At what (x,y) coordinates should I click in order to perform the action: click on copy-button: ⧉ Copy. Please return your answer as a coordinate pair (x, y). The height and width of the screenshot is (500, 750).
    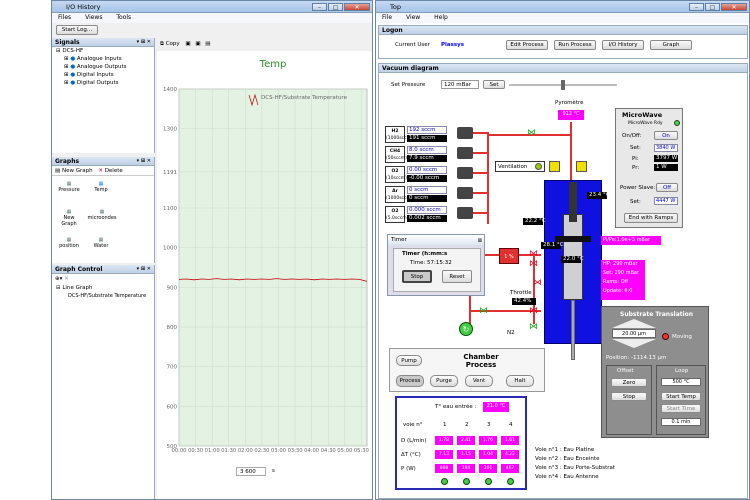
    Looking at the image, I should click on (170, 44).